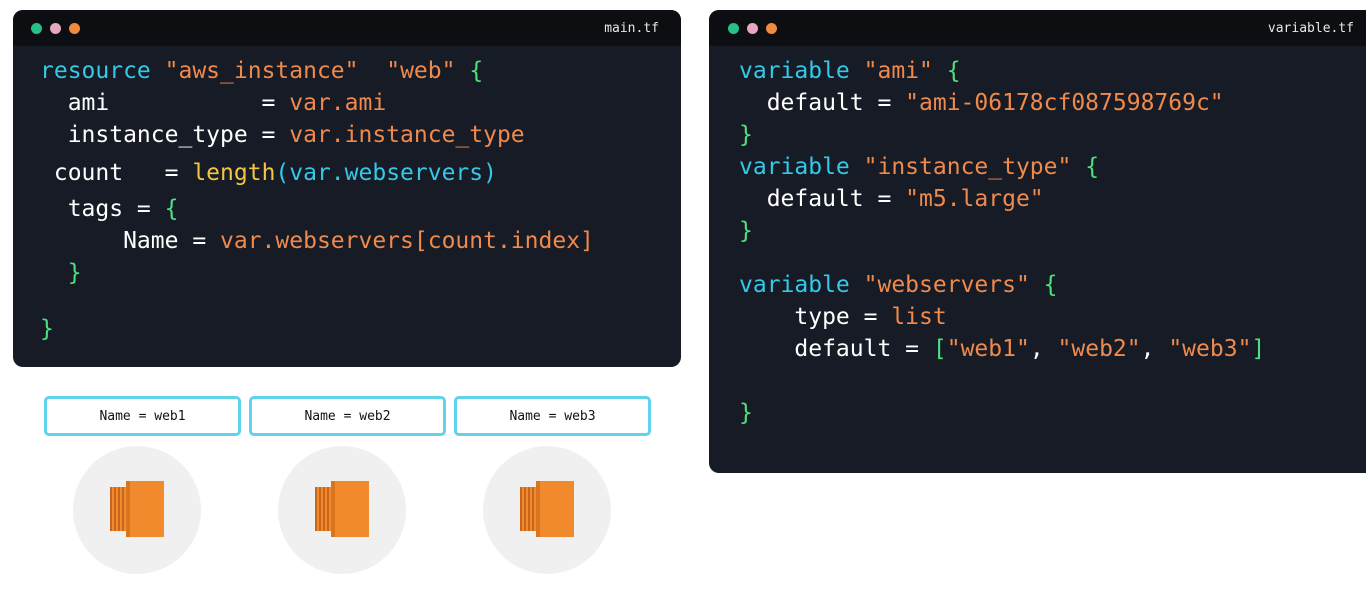 The width and height of the screenshot is (1366, 606). What do you see at coordinates (946, 285) in the screenshot?
I see `code-token: "webservers"` at bounding box center [946, 285].